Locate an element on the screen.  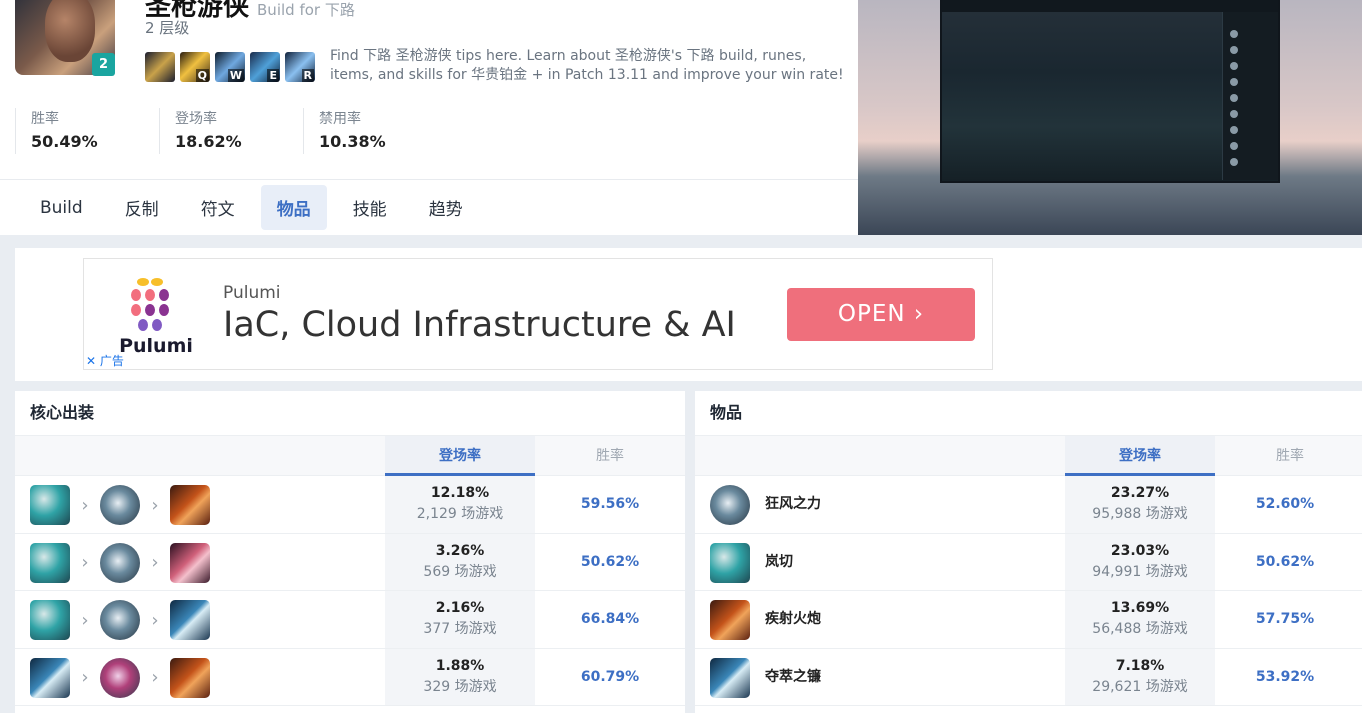
champion-stats: 胜率 50.49% 登场率 18.62% 禁用率 10.38% is located at coordinates (231, 131).